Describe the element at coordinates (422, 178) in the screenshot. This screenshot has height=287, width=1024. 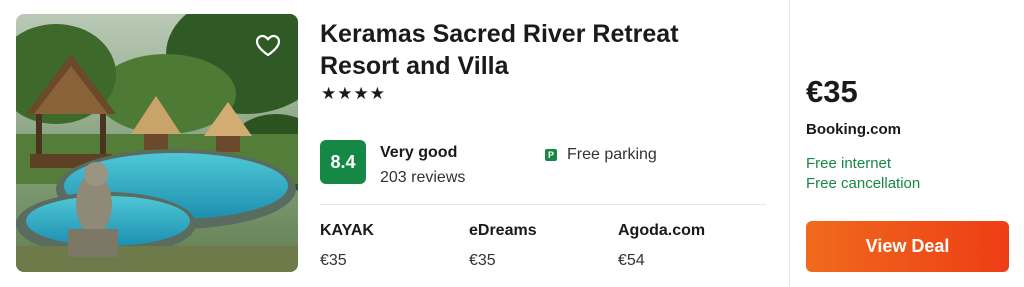
I see `review-count: 203 reviews` at that location.